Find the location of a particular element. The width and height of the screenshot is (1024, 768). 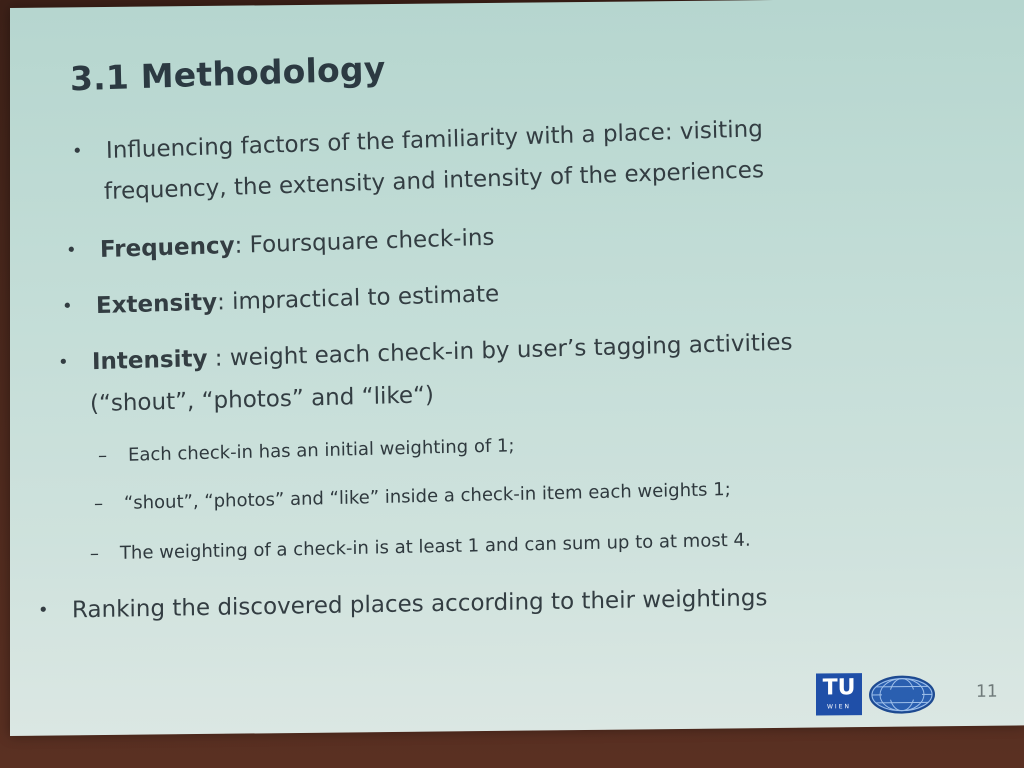

bullet-item-extensity: • Extensity: impractical to estimate is located at coordinates (281, 300).